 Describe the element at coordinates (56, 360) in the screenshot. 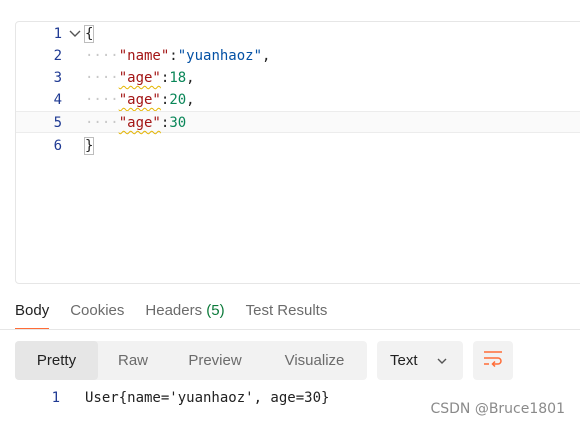

I see `mode-pretty-button: Pretty` at that location.